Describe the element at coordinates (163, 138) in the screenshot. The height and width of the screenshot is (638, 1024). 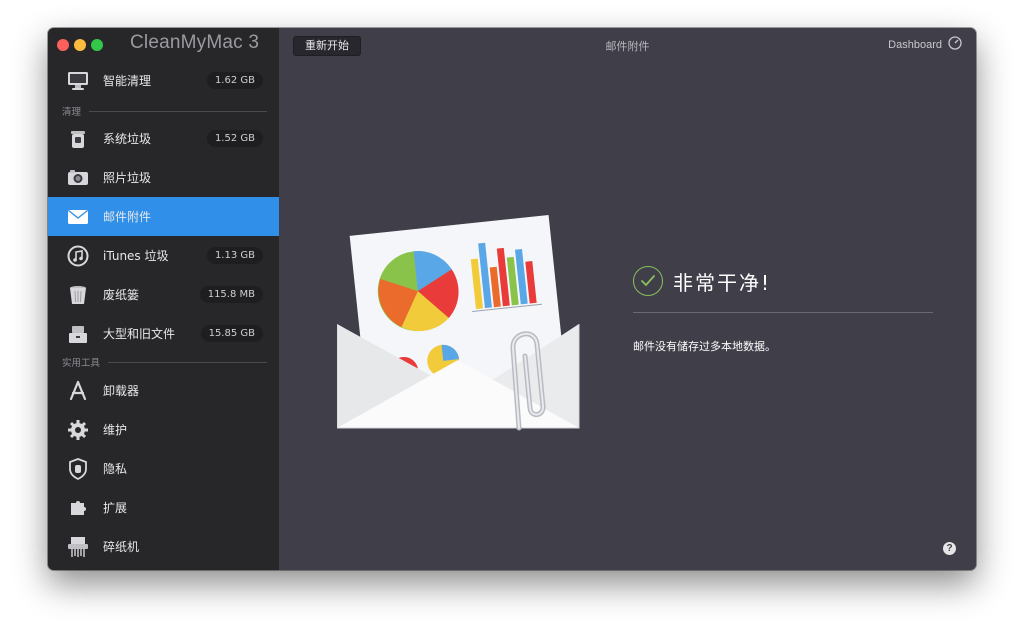
I see `sidebar-item-system-junk: 系统垃圾 1.52 GB` at that location.